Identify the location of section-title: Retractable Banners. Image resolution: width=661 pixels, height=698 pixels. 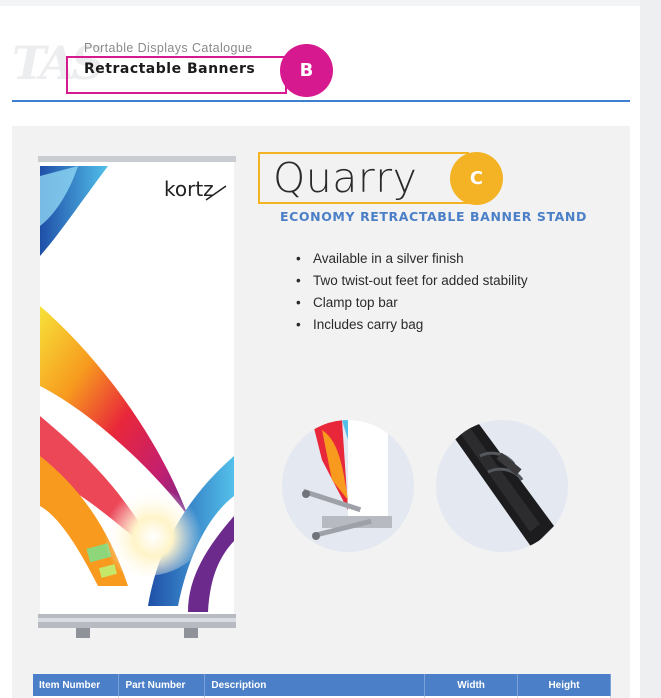
(170, 69).